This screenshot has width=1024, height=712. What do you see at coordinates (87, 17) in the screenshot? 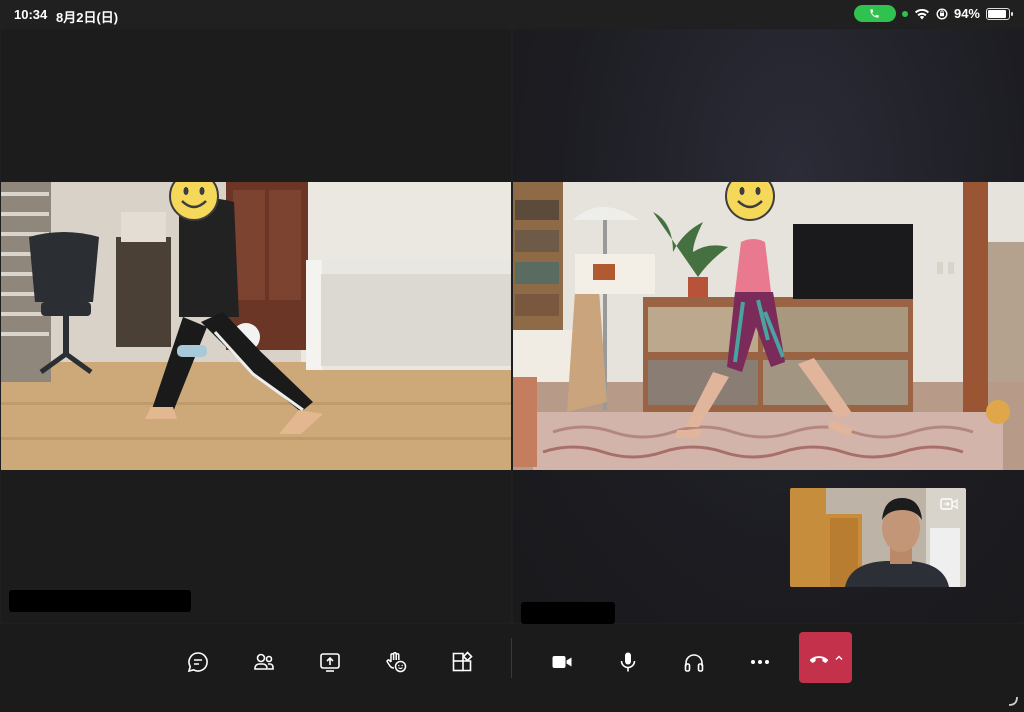
I see `status-date: 8月2日(日)` at bounding box center [87, 17].